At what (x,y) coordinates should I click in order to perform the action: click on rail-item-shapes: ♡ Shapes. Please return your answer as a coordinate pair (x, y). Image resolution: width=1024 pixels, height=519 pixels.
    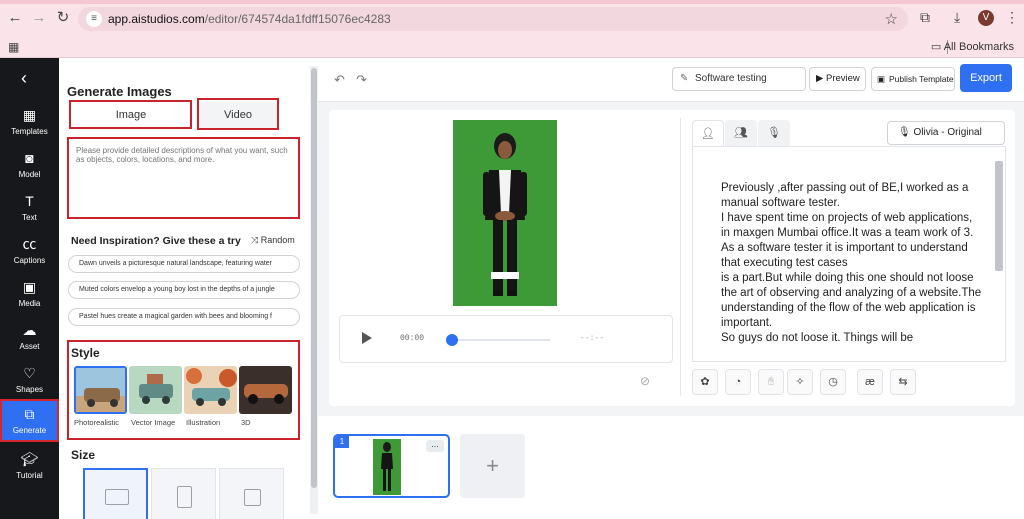
    Looking at the image, I should click on (29, 384).